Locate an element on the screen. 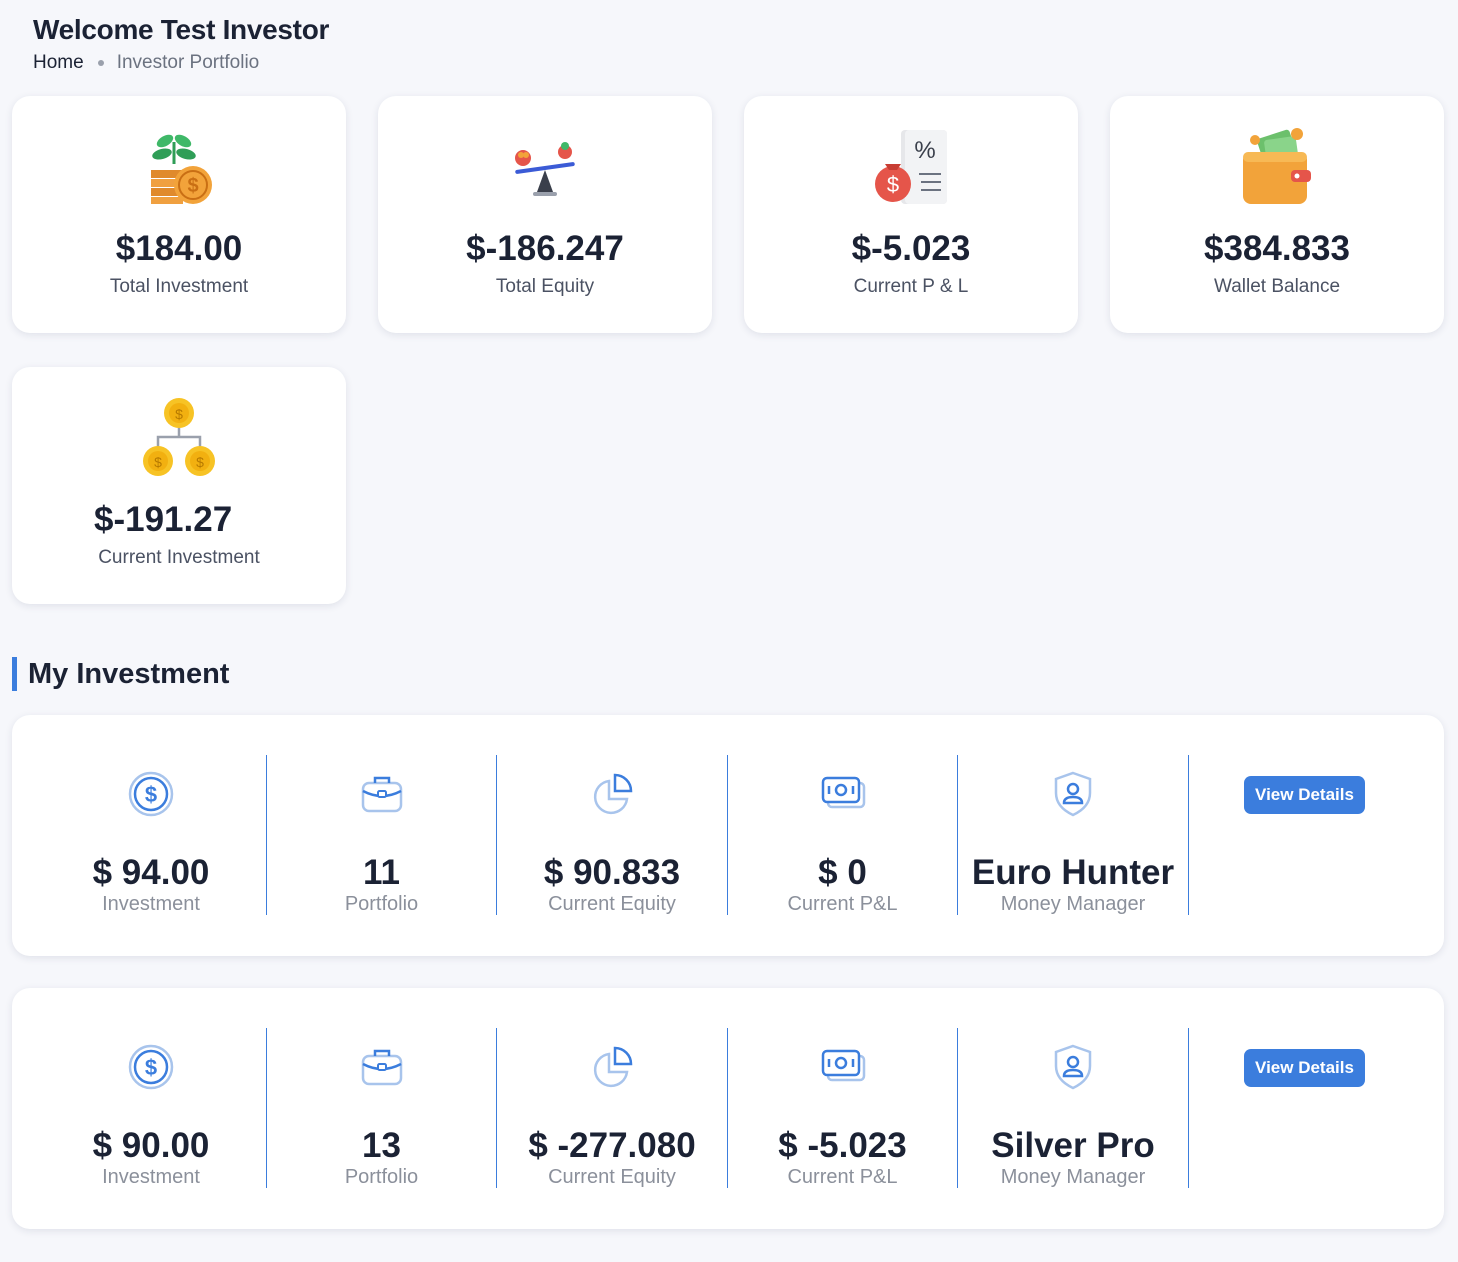 Image resolution: width=1458 pixels, height=1262 pixels. page-title: Welcome Test Investor is located at coordinates (181, 29).